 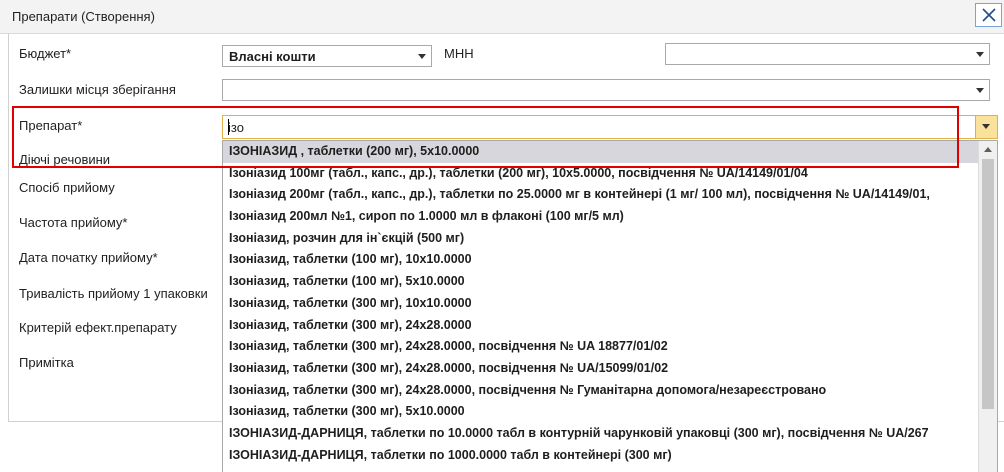 I want to click on dropdown-item: Ізоніазид, таблетки (300 мг), 10x10.0000, so click(x=610, y=304).